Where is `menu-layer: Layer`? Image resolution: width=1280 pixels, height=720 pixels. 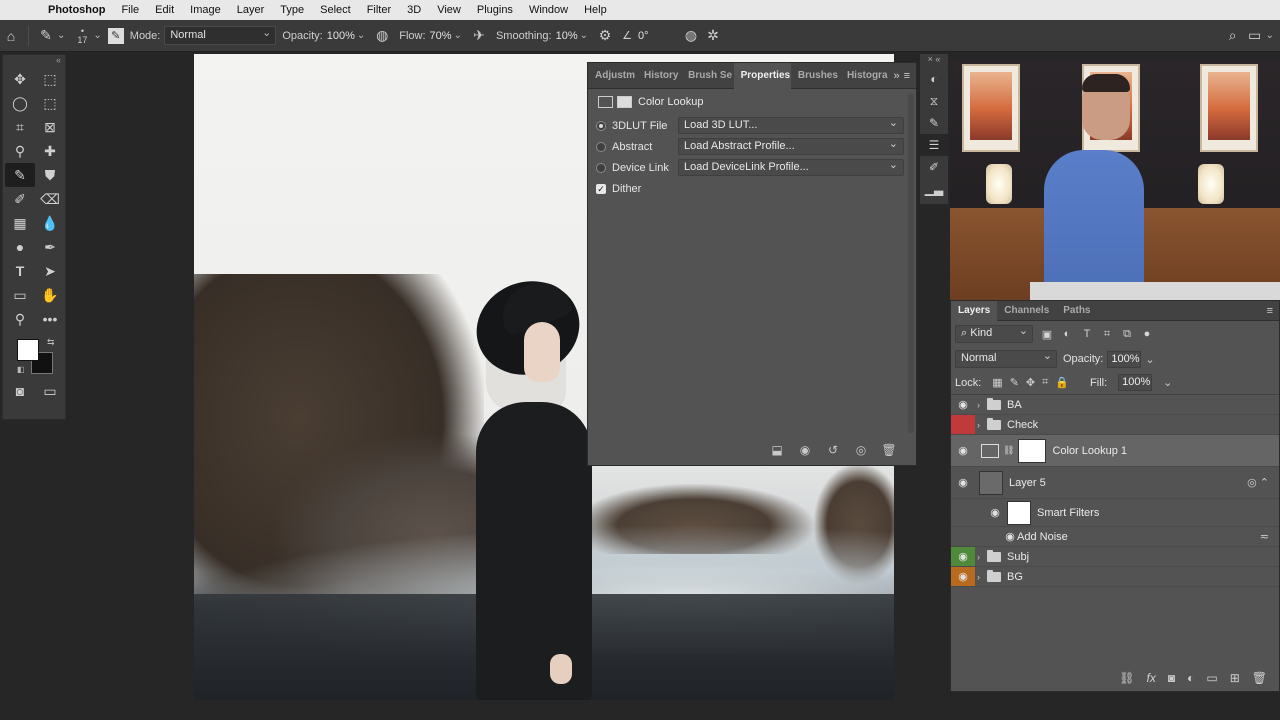
menu-layer: Layer is located at coordinates (251, 10).